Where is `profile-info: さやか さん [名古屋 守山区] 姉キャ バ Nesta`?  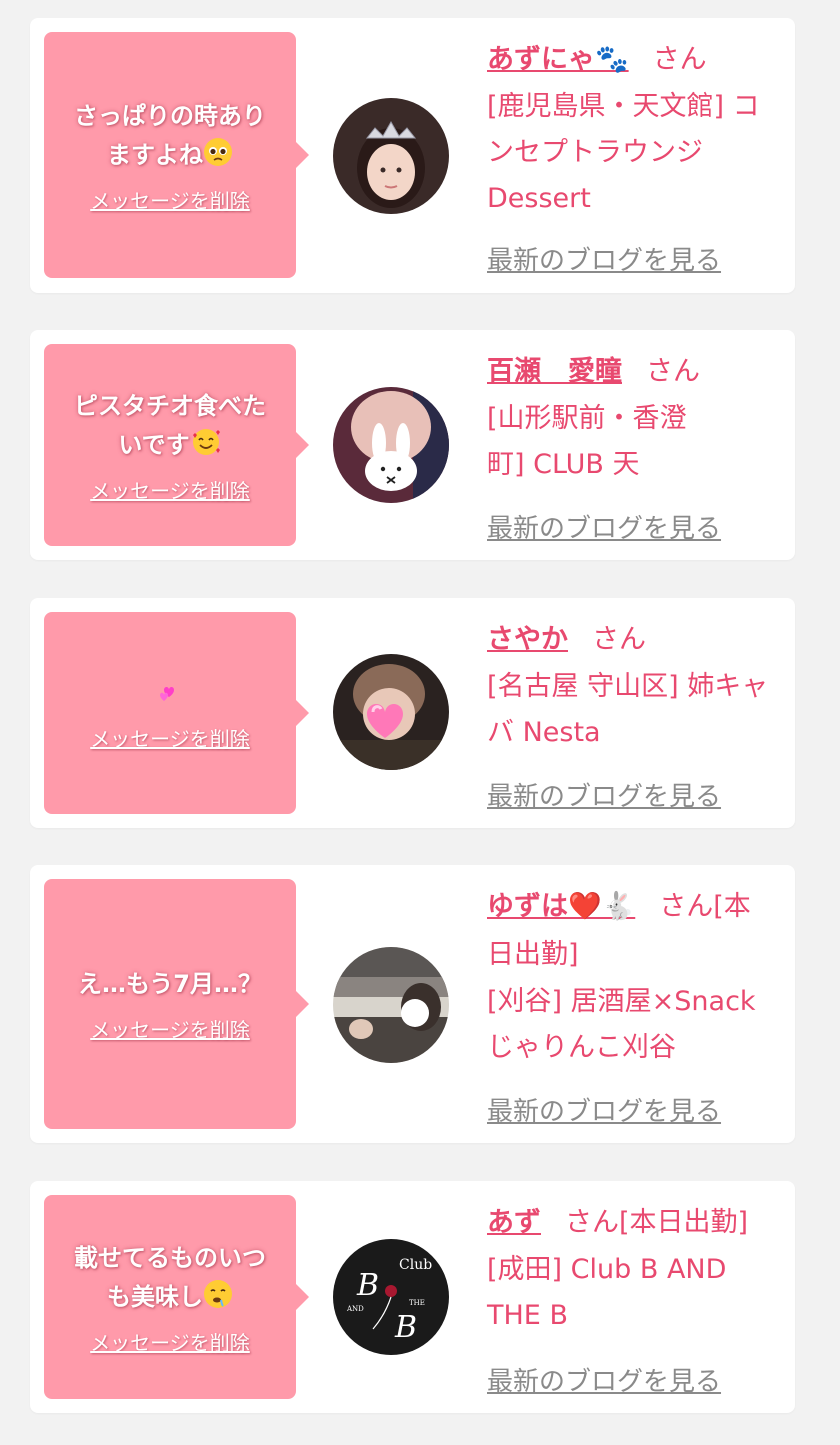 profile-info: さやか さん [名古屋 守山区] 姉キャ バ Nesta is located at coordinates (632, 686).